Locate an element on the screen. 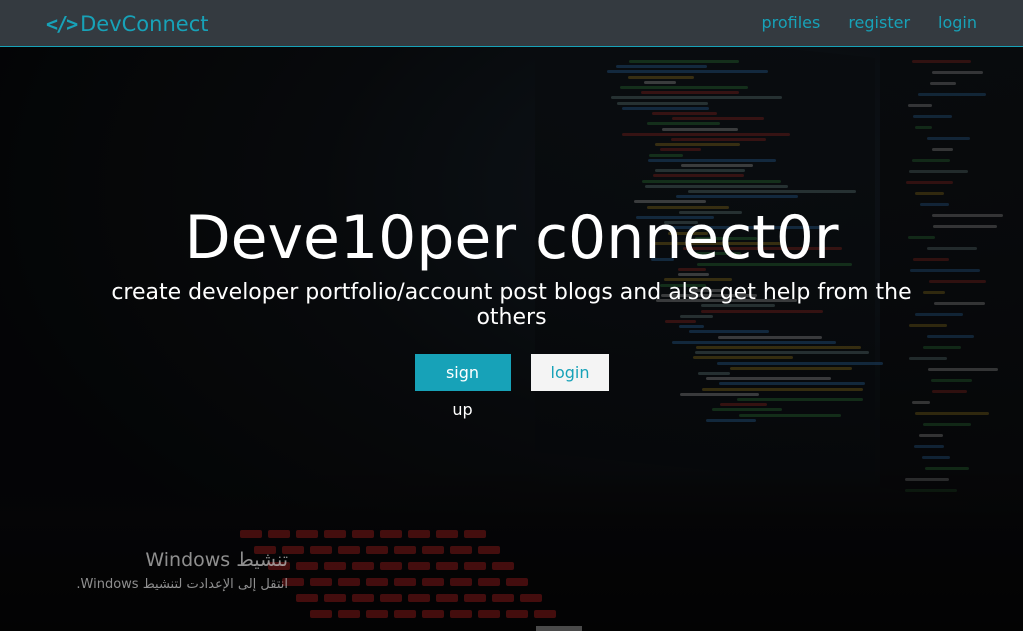  nav-link-register: register is located at coordinates (879, 22).